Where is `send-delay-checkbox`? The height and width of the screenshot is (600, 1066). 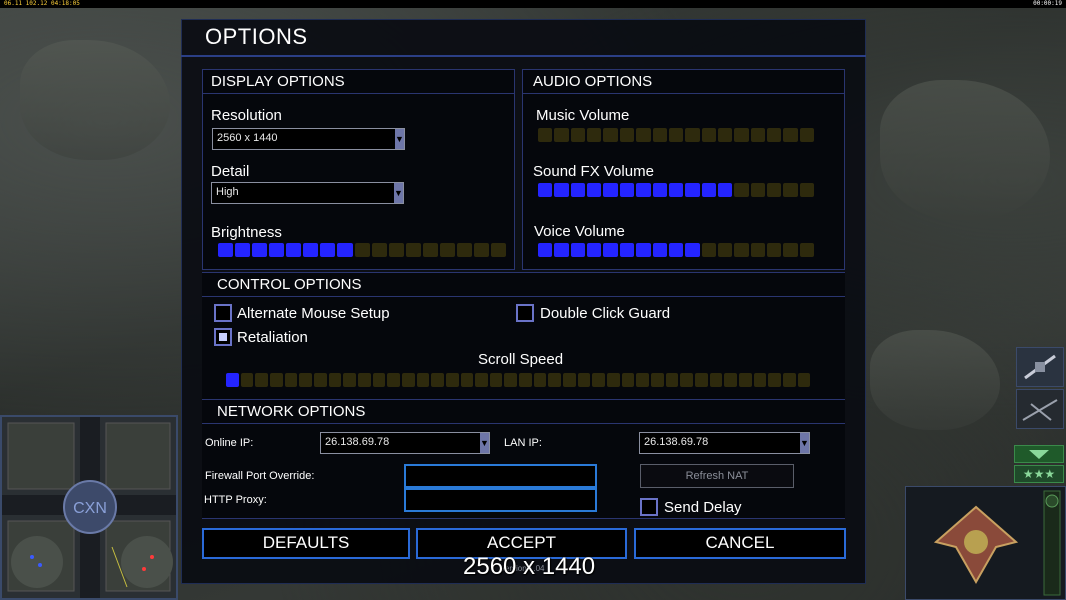 send-delay-checkbox is located at coordinates (649, 507).